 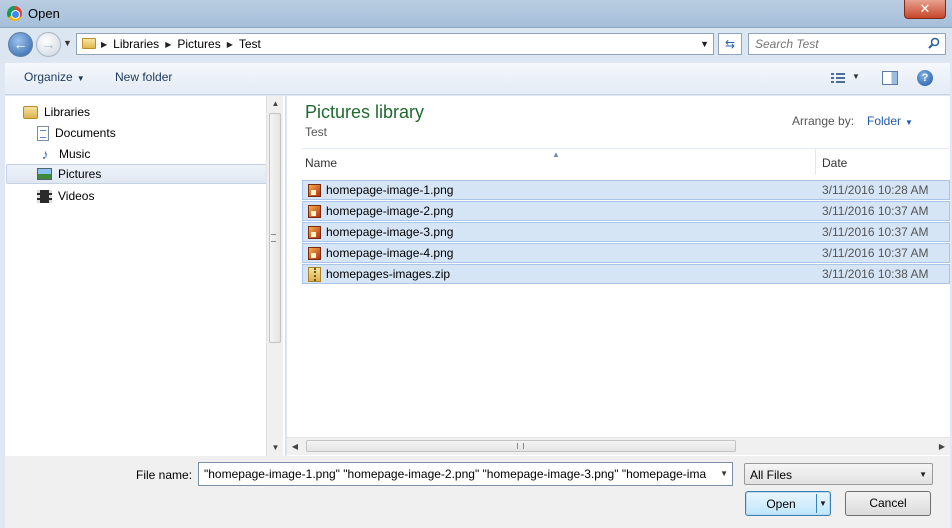 I want to click on open-options-dropdown-icon: ▼, so click(x=823, y=503).